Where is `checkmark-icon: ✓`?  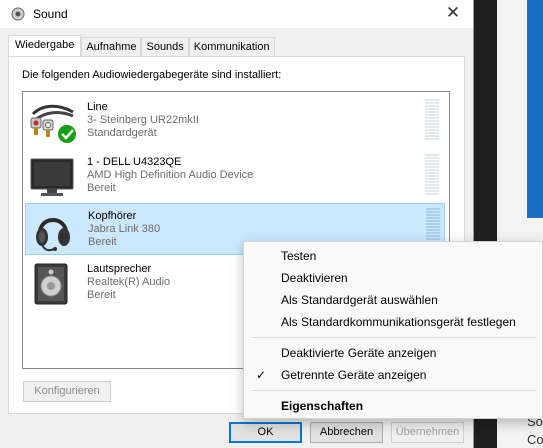
checkmark-icon: ✓ is located at coordinates (261, 375).